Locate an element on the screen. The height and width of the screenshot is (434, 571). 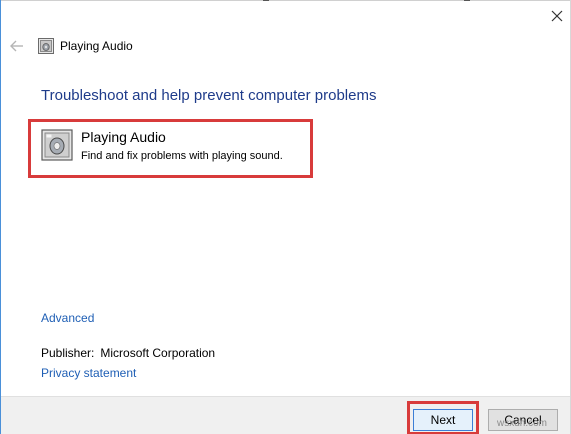
watermark: wsxdn.com is located at coordinates (522, 423).